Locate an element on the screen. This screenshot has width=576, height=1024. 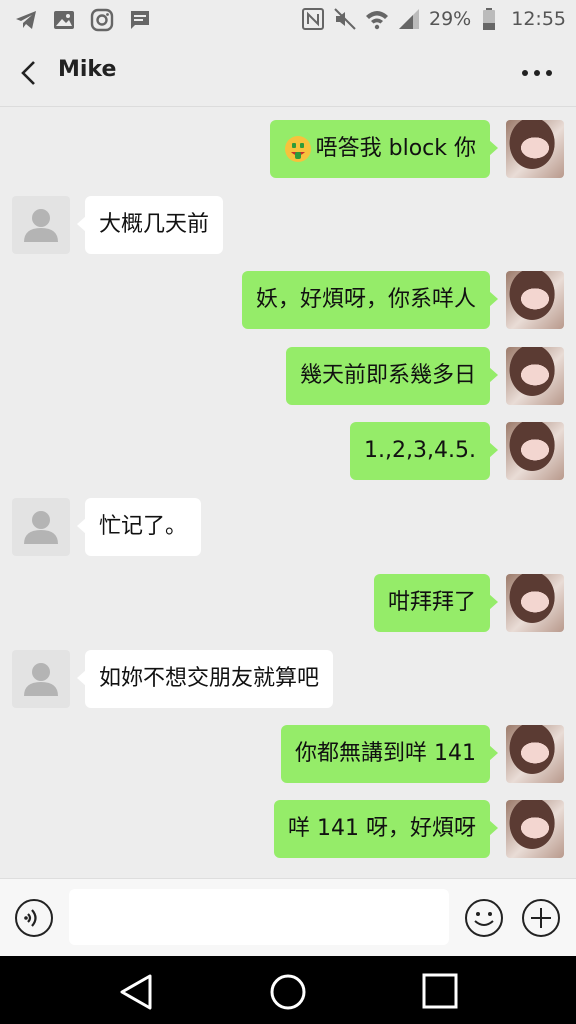
message-bubble: 妖，好煩呀，你系咩人 is located at coordinates (370, 300).